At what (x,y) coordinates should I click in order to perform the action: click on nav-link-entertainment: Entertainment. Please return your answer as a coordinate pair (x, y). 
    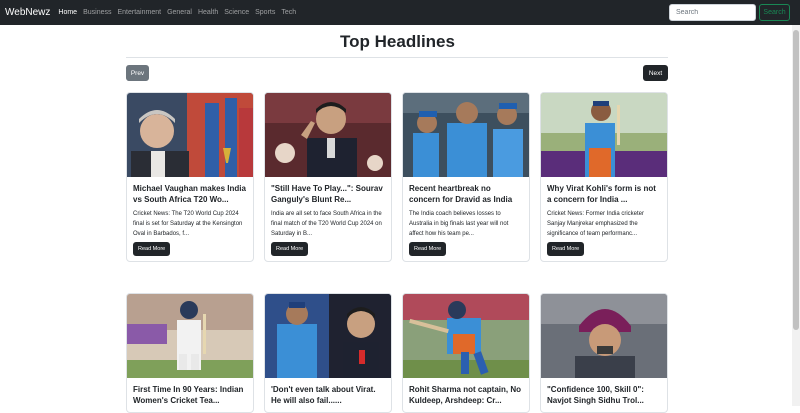
    Looking at the image, I should click on (139, 12).